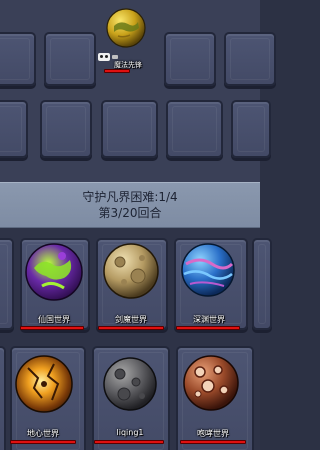 Image resolution: width=320 pixels, height=450 pixels. Describe the element at coordinates (213, 433) in the screenshot. I see `player-planet-6-label: 咆哮世界` at that location.